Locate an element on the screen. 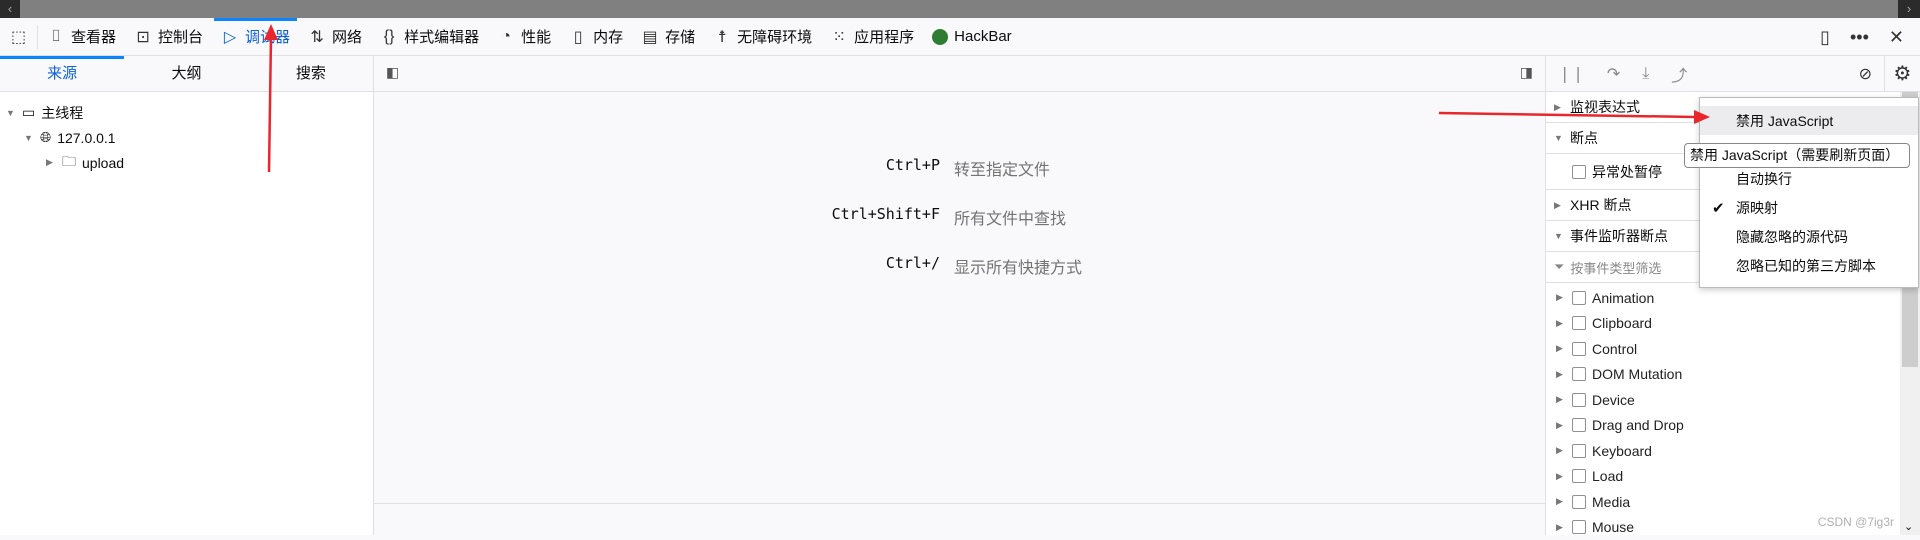  shortcut-text: 所有文件中查找 is located at coordinates (1010, 217).